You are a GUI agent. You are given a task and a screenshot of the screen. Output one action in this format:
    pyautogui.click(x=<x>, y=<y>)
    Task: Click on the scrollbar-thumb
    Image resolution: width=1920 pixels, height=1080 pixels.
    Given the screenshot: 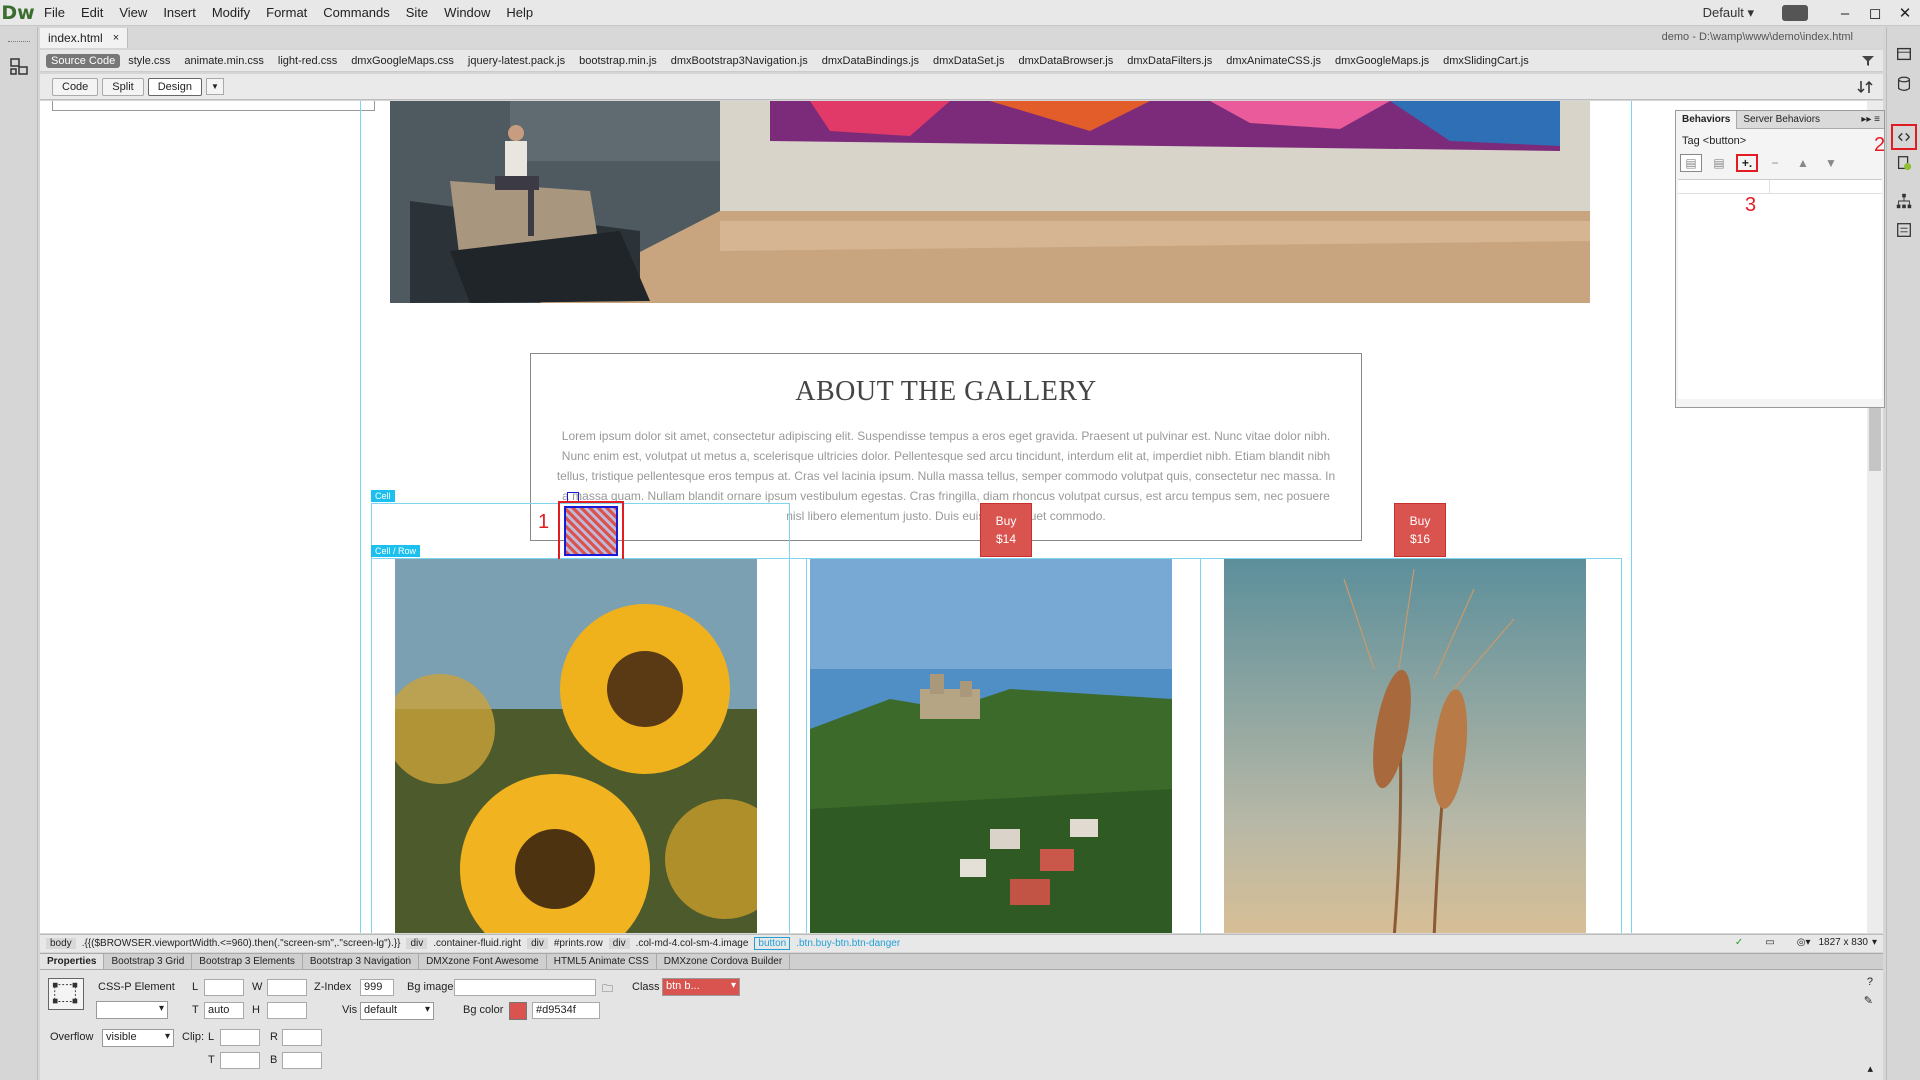 What is the action you would take?
    pyautogui.click(x=1875, y=436)
    